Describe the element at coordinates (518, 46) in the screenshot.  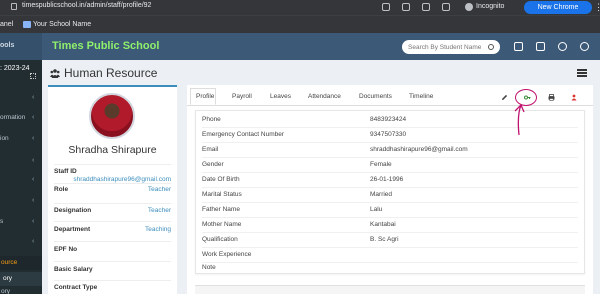
I see `calendar-icon` at that location.